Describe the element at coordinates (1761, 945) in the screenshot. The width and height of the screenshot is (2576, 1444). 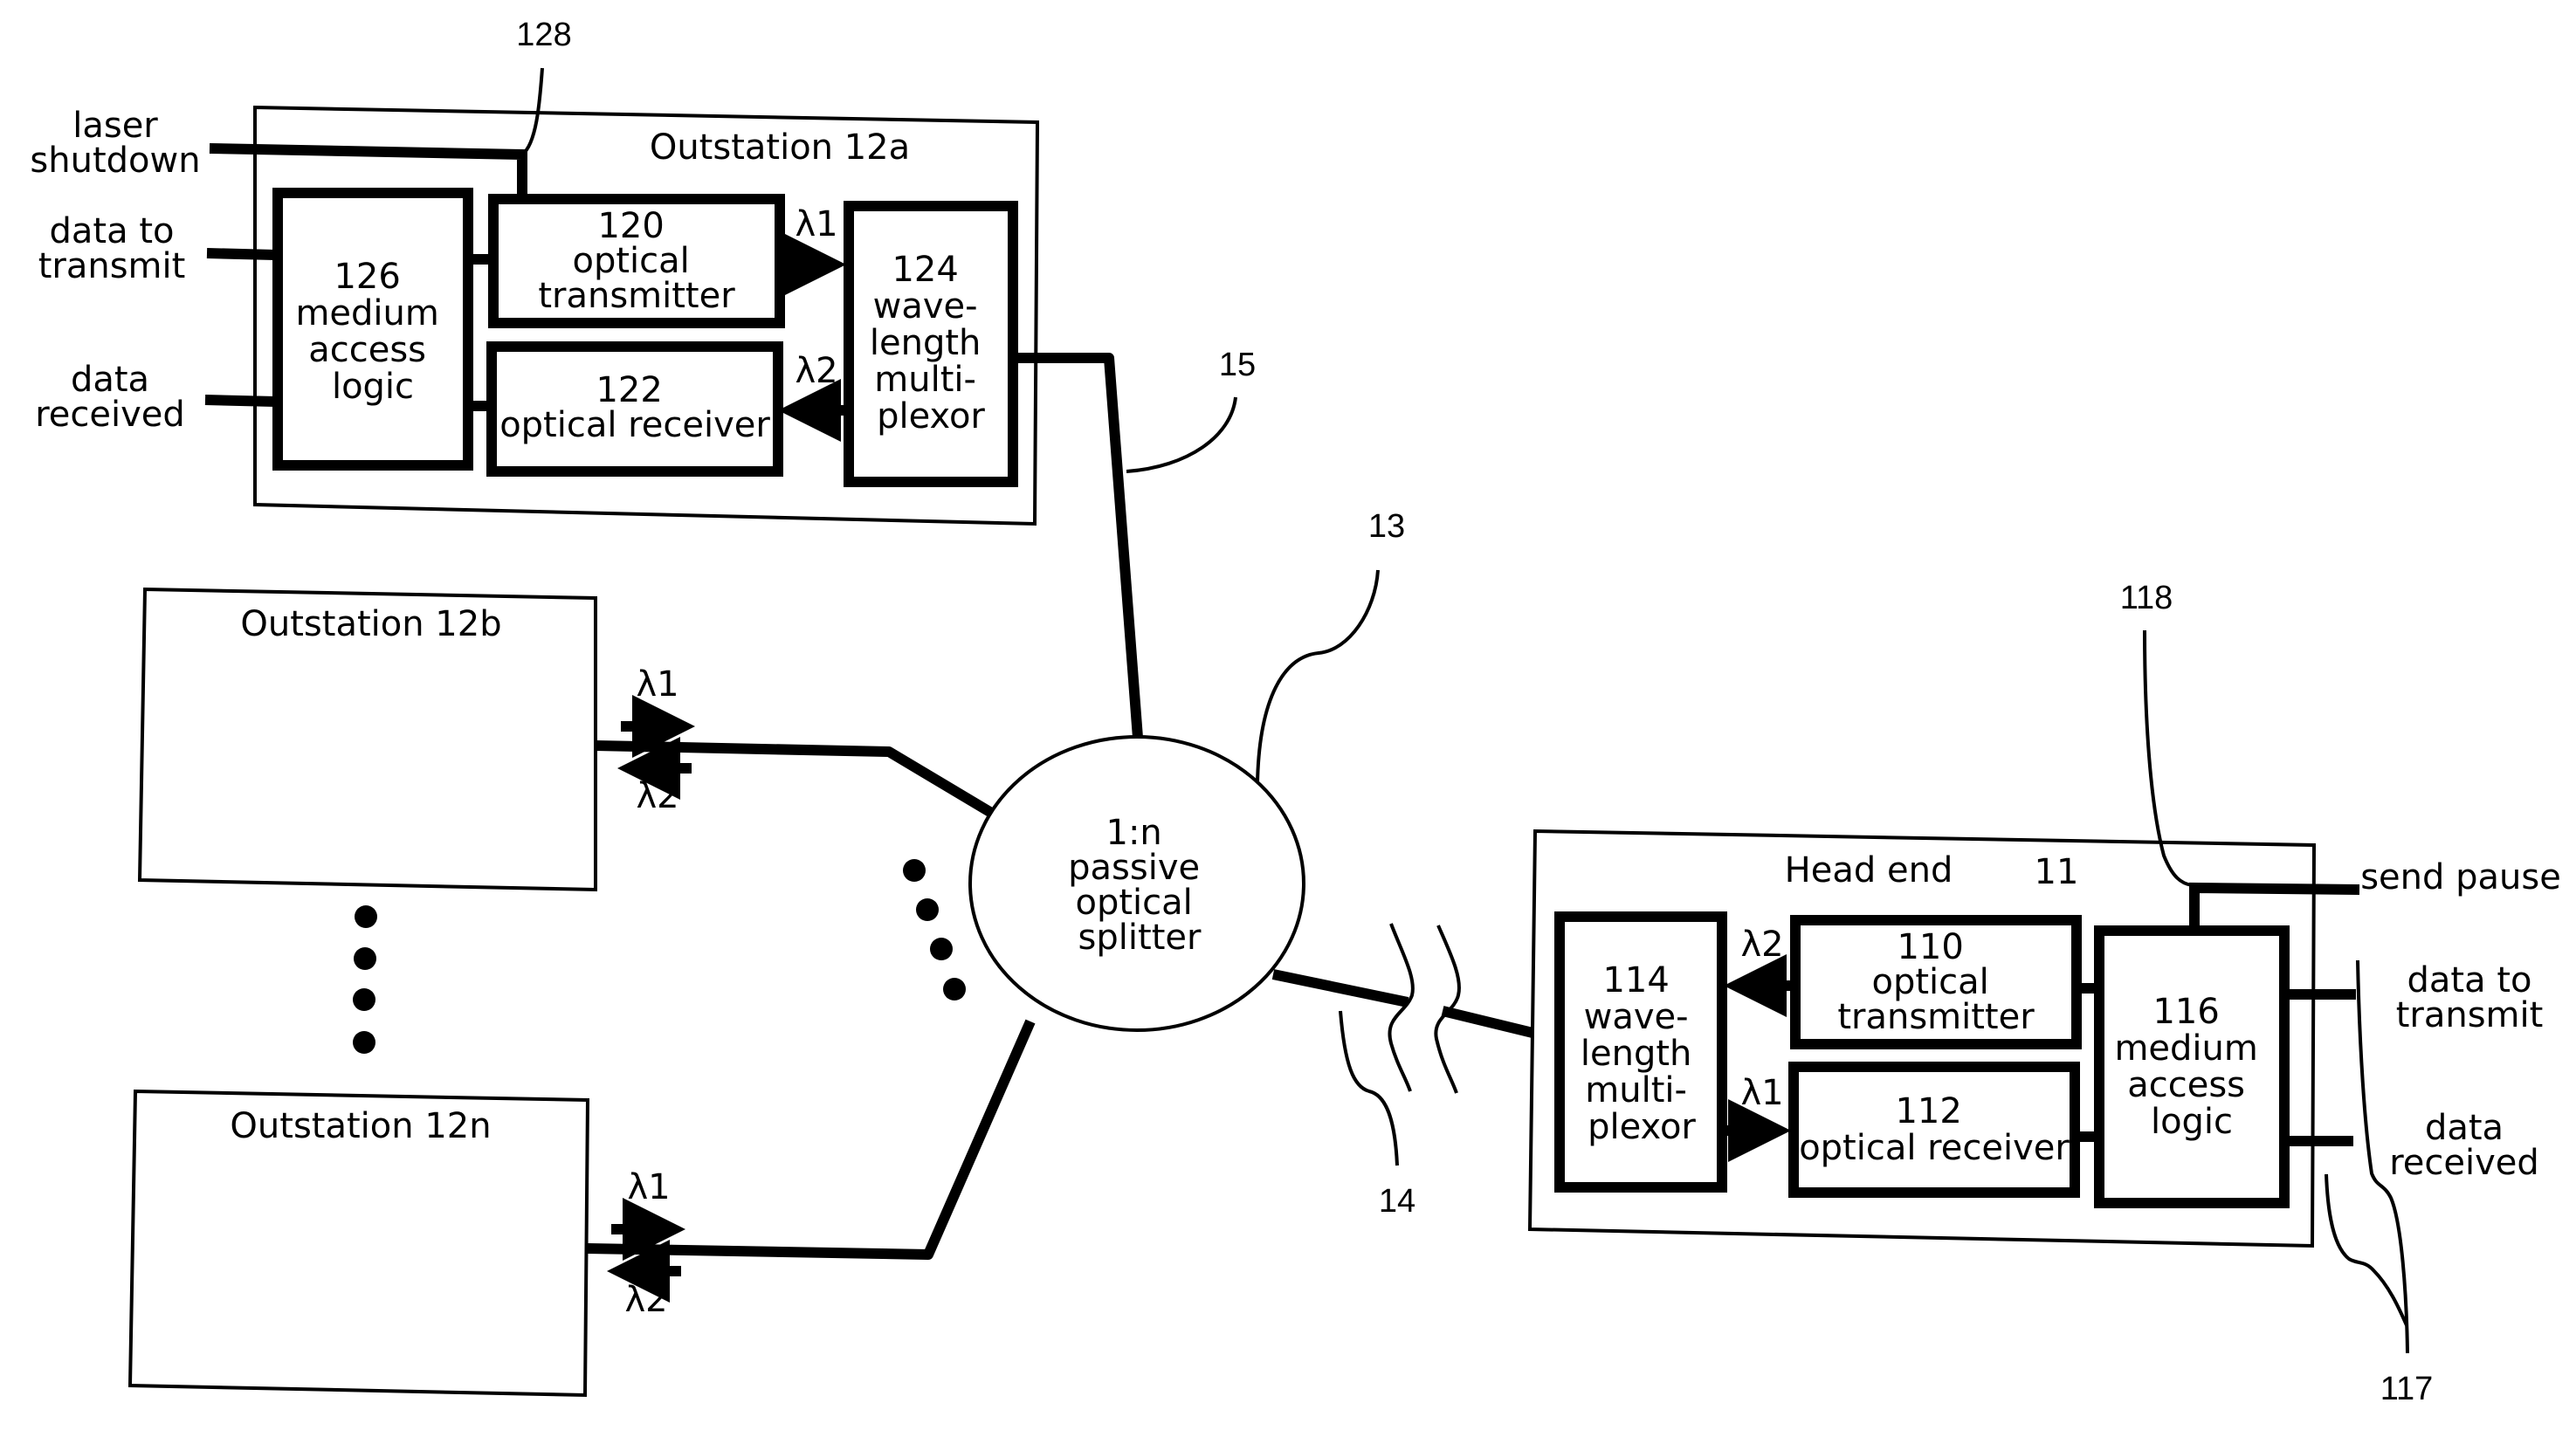
I see `lambda2-label-head: λ2` at that location.